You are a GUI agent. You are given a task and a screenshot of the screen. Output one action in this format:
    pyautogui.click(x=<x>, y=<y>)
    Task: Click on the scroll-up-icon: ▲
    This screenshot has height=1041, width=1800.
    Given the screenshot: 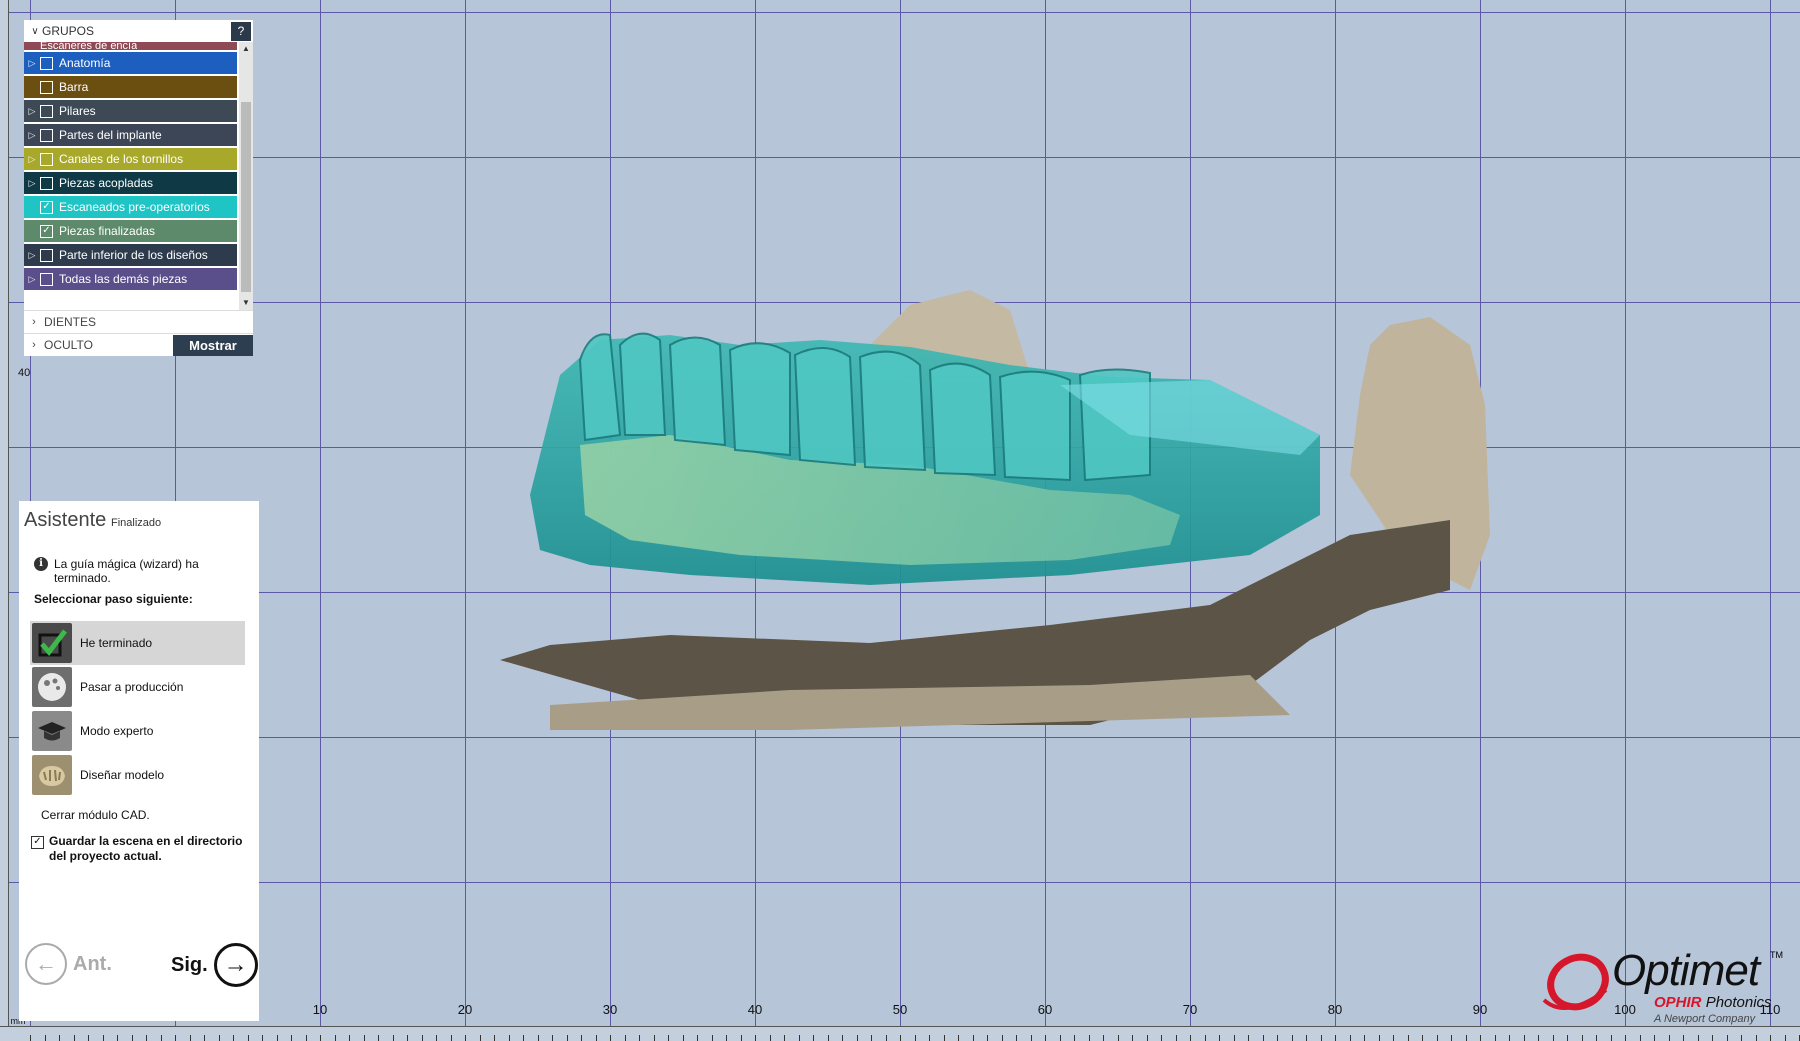 What is the action you would take?
    pyautogui.click(x=246, y=49)
    